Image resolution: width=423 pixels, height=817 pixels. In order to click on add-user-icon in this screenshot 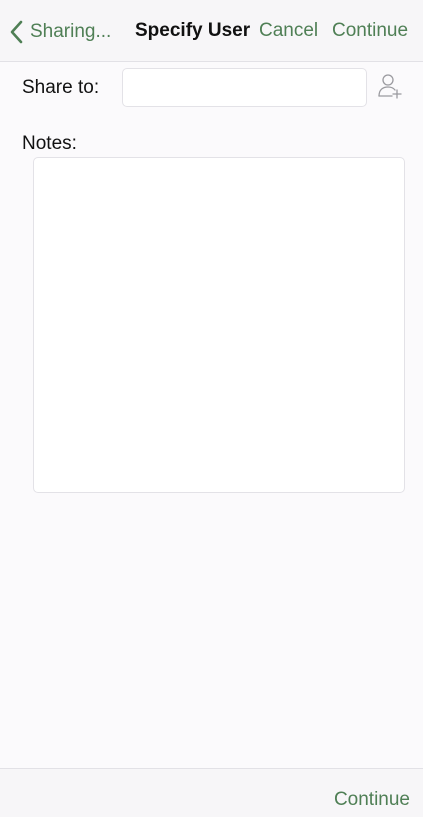, I will do `click(389, 88)`.